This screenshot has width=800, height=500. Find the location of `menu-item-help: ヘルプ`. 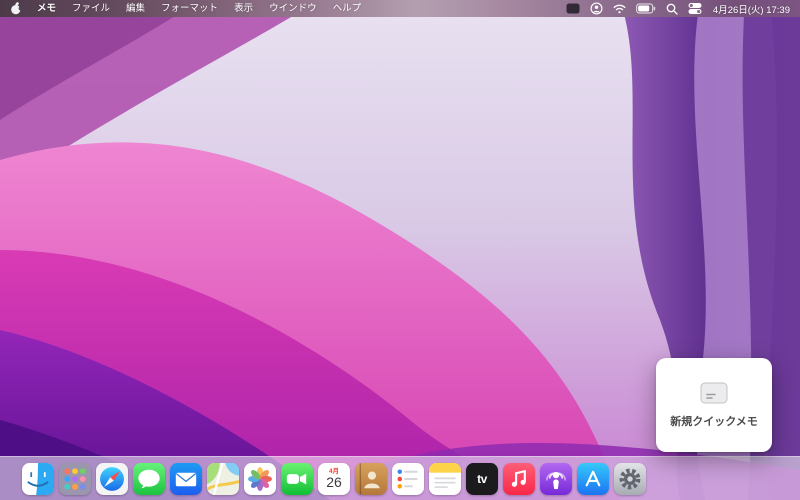

menu-item-help: ヘルプ is located at coordinates (347, 8).